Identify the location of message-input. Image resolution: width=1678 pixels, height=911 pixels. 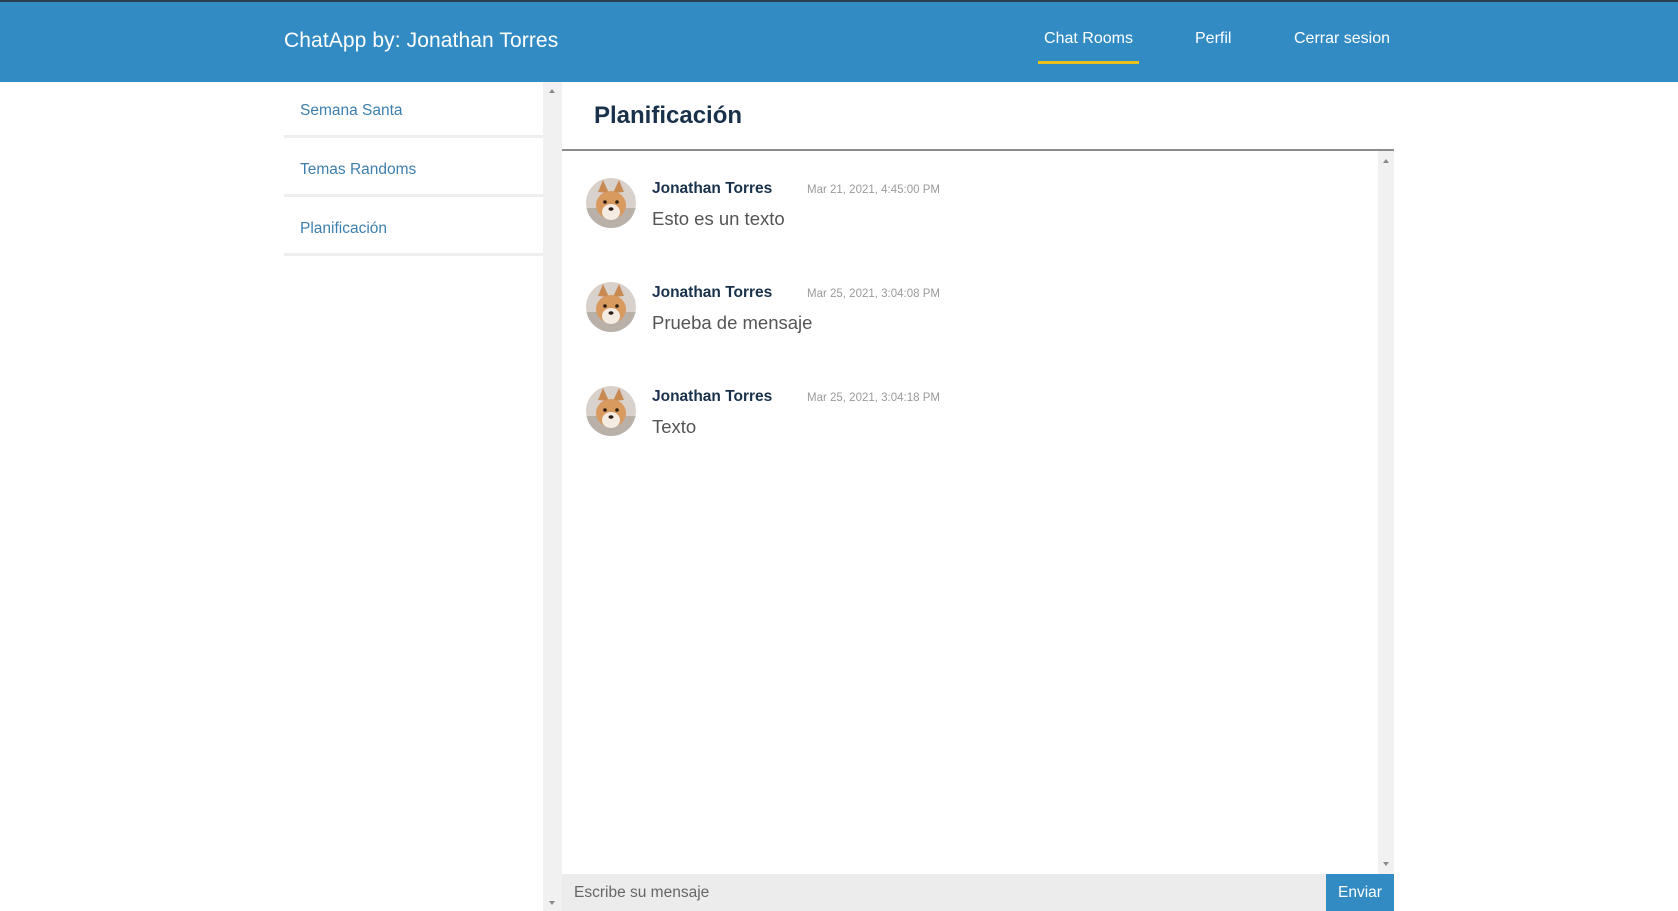
(943, 892).